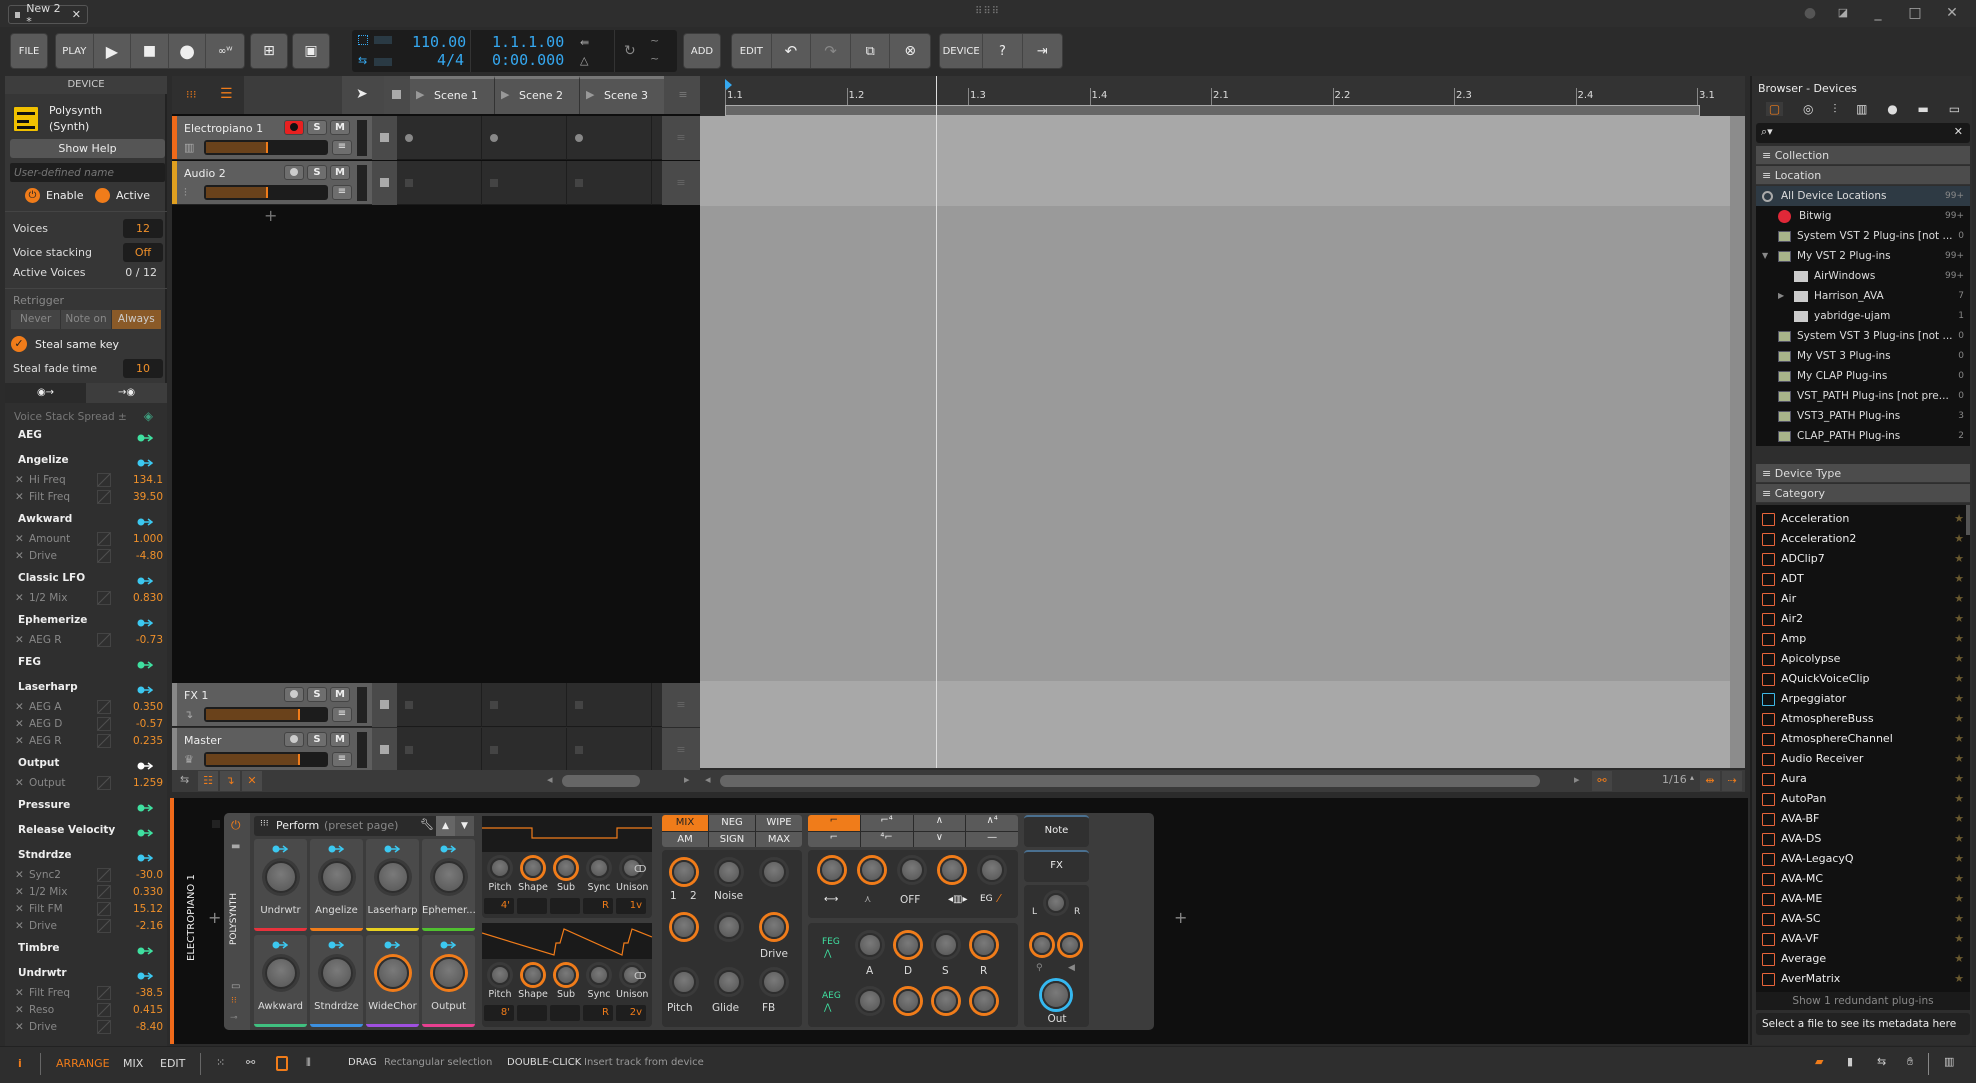 Image resolution: width=1976 pixels, height=1083 pixels. I want to click on location-item: ▶ Harrison_AVA 7, so click(1863, 296).